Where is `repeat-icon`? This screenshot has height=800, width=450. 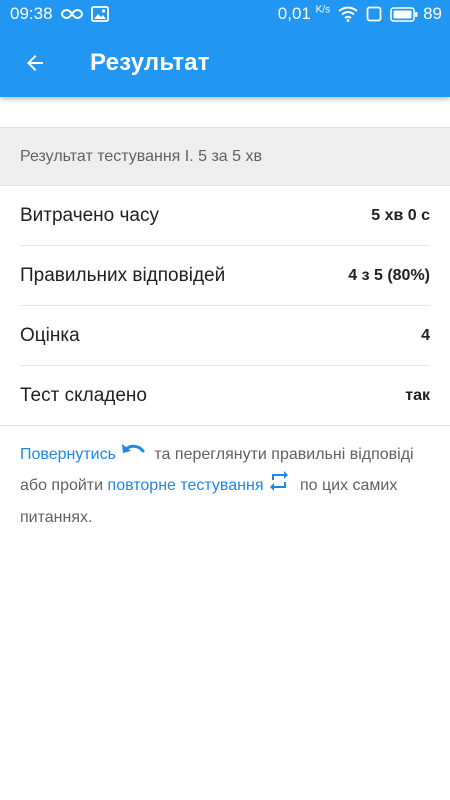 repeat-icon is located at coordinates (279, 486).